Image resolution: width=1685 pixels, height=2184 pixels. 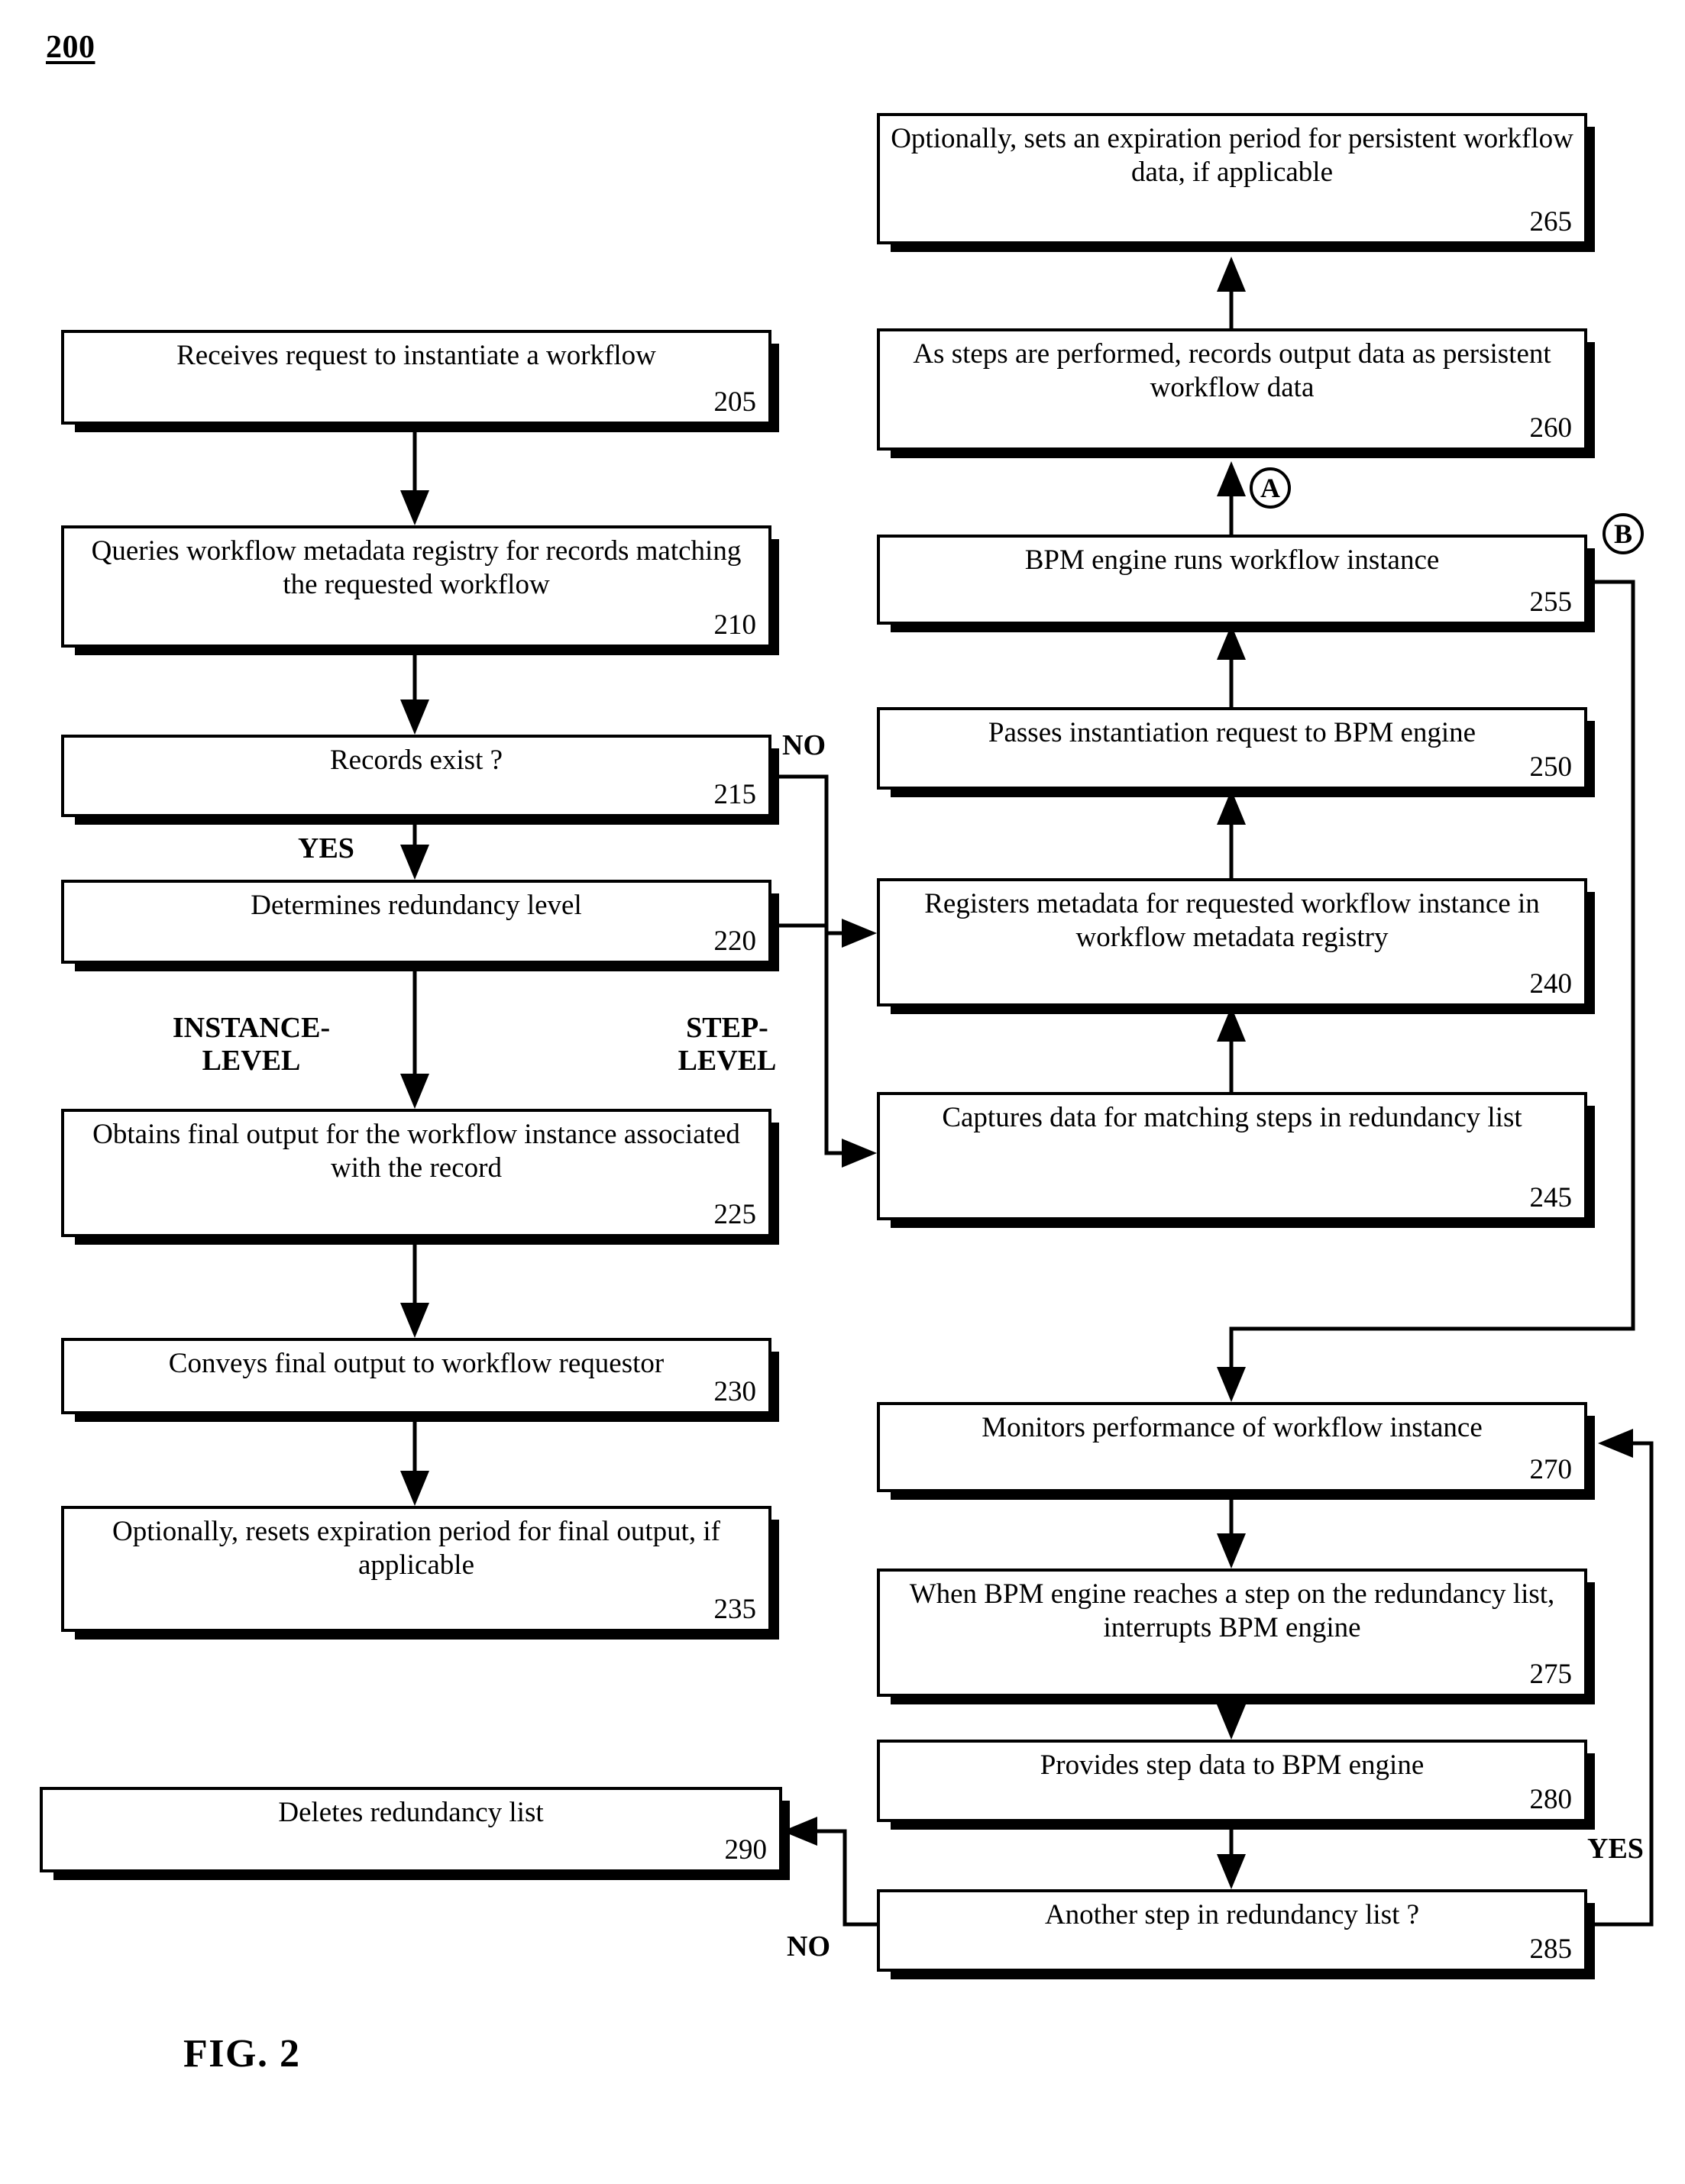 I want to click on box-ref-250: 250, so click(x=1551, y=767).